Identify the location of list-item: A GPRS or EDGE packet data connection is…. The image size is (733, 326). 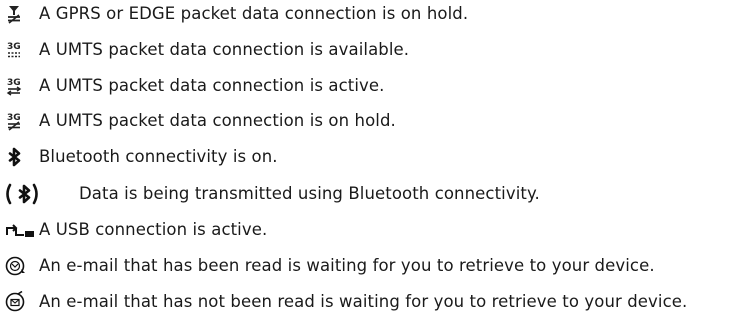
(366, 14).